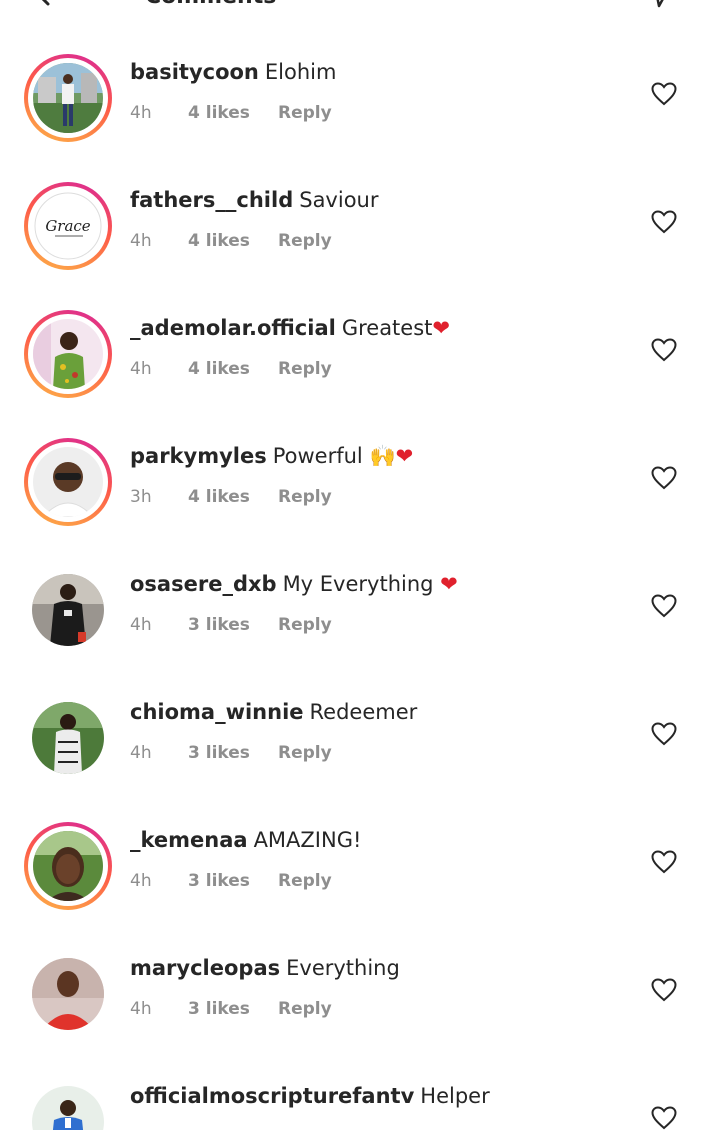  I want to click on comment-message: Redeemer, so click(363, 712).